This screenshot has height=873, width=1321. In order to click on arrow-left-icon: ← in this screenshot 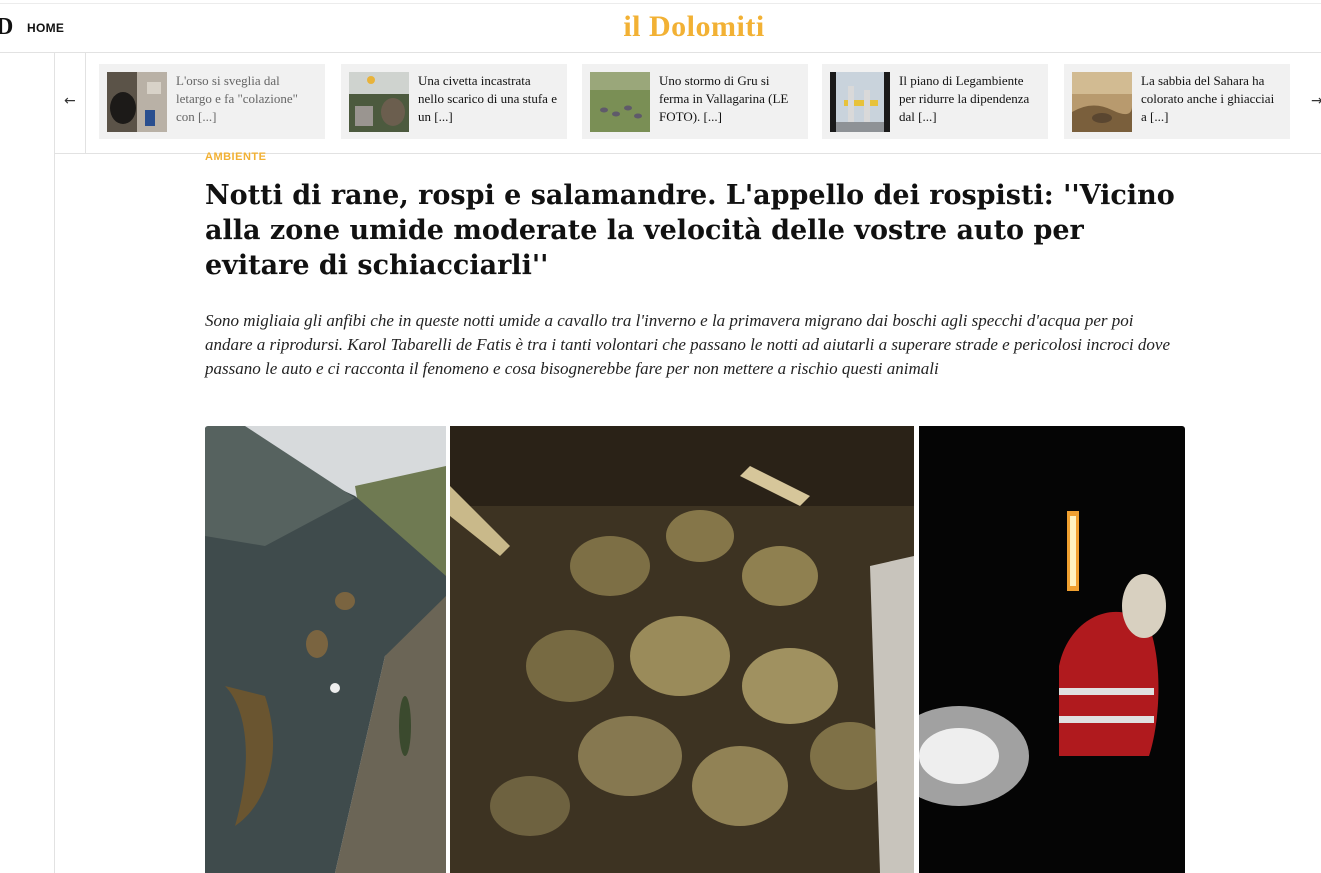, I will do `click(70, 101)`.